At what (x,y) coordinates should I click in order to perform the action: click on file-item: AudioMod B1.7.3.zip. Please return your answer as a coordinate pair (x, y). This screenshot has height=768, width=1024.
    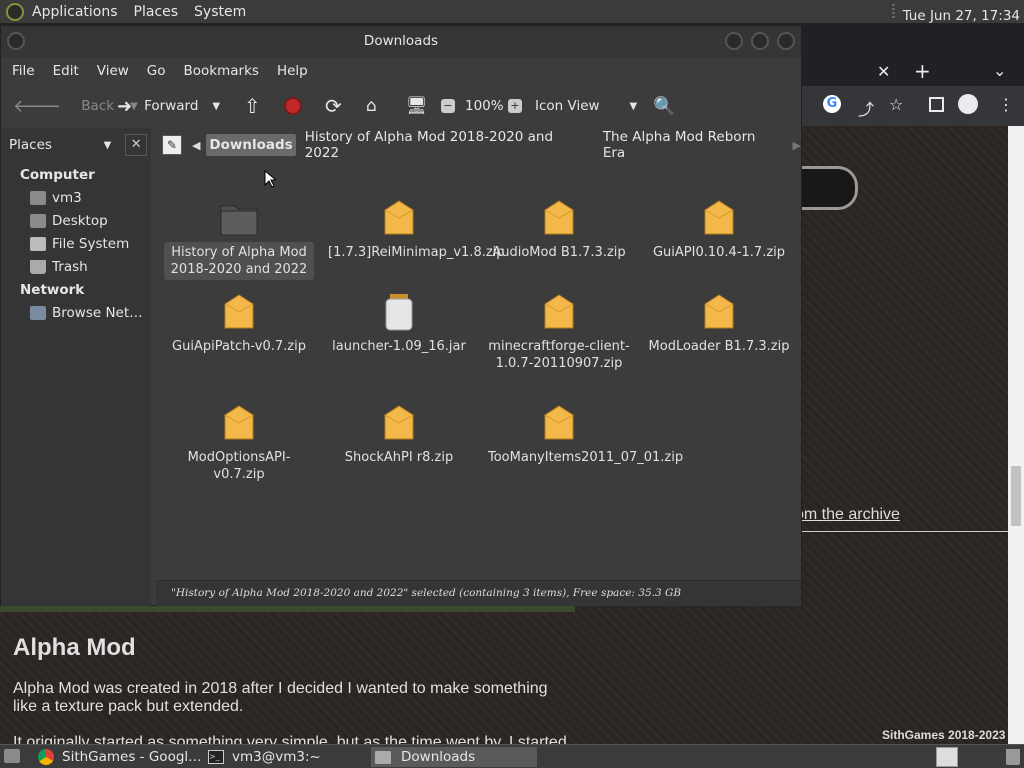
    Looking at the image, I should click on (559, 230).